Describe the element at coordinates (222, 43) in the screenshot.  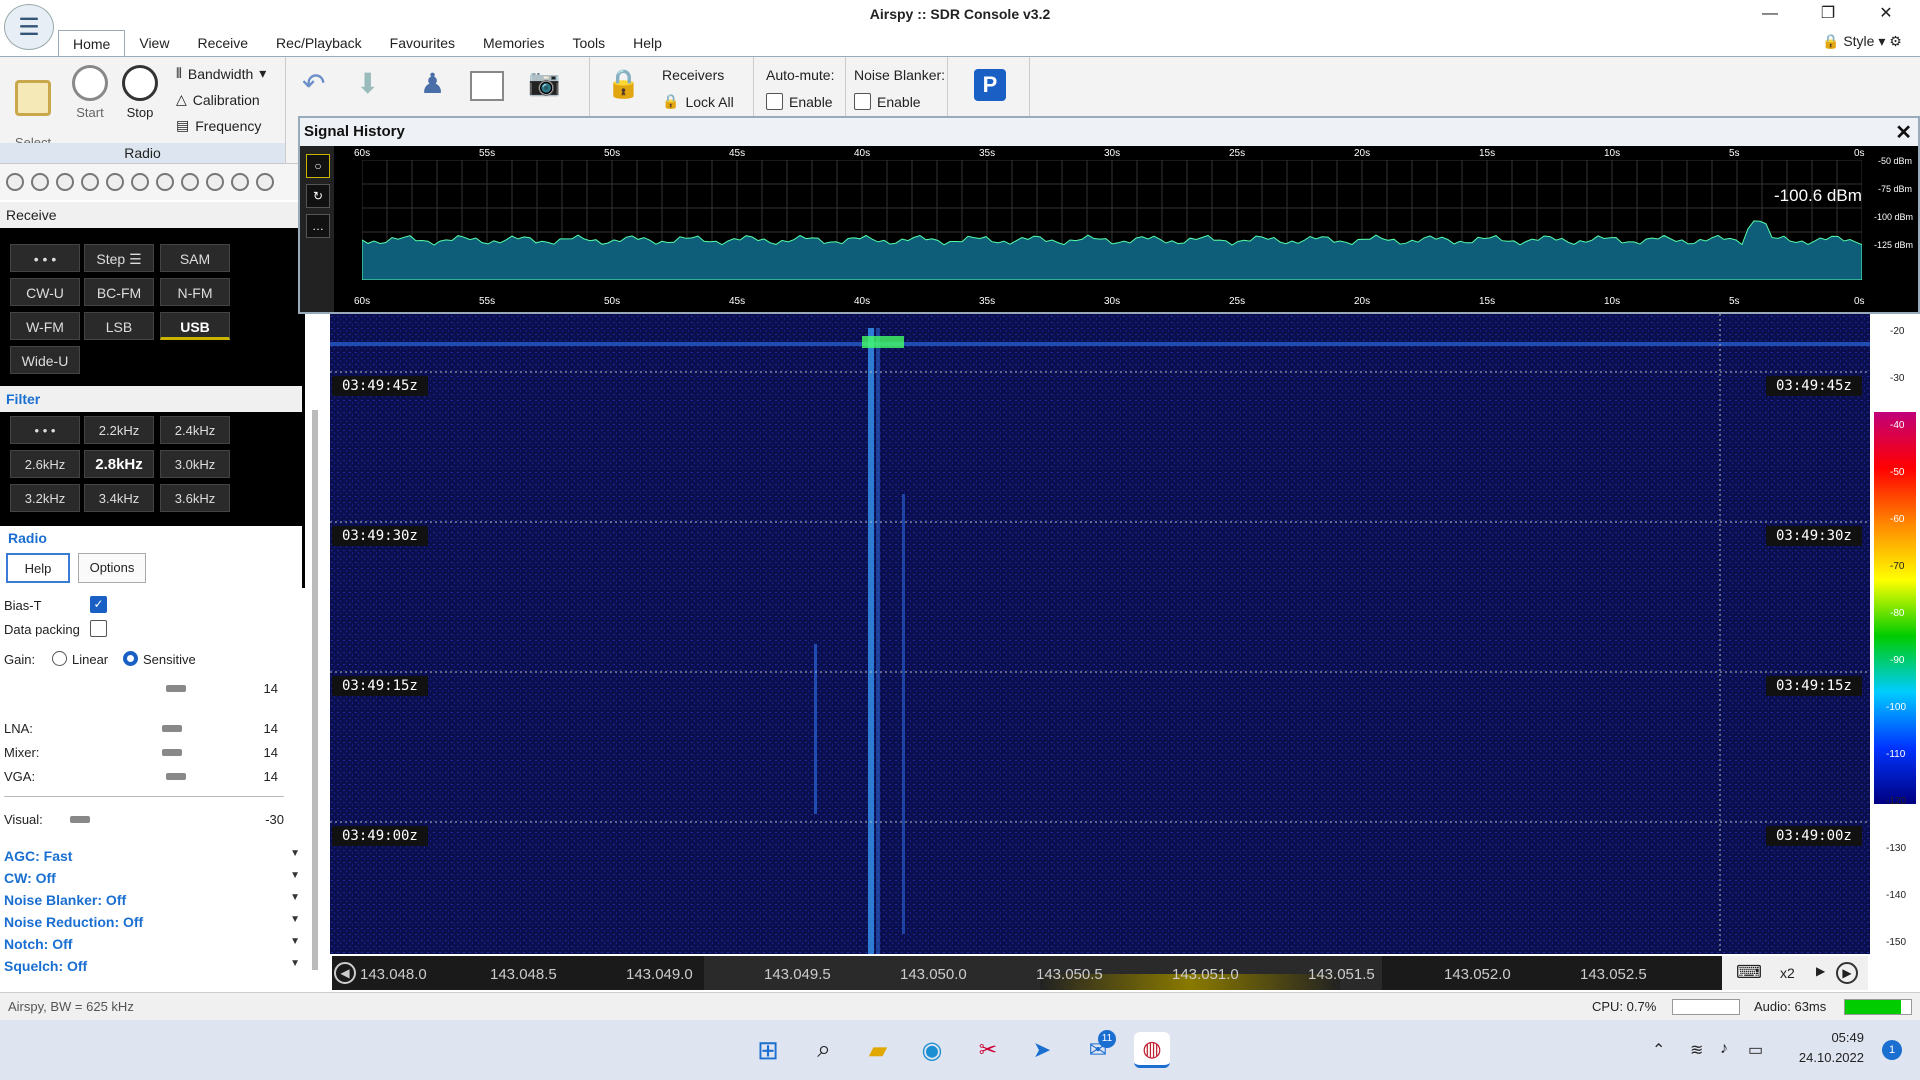
I see `menu-receive: Receive` at that location.